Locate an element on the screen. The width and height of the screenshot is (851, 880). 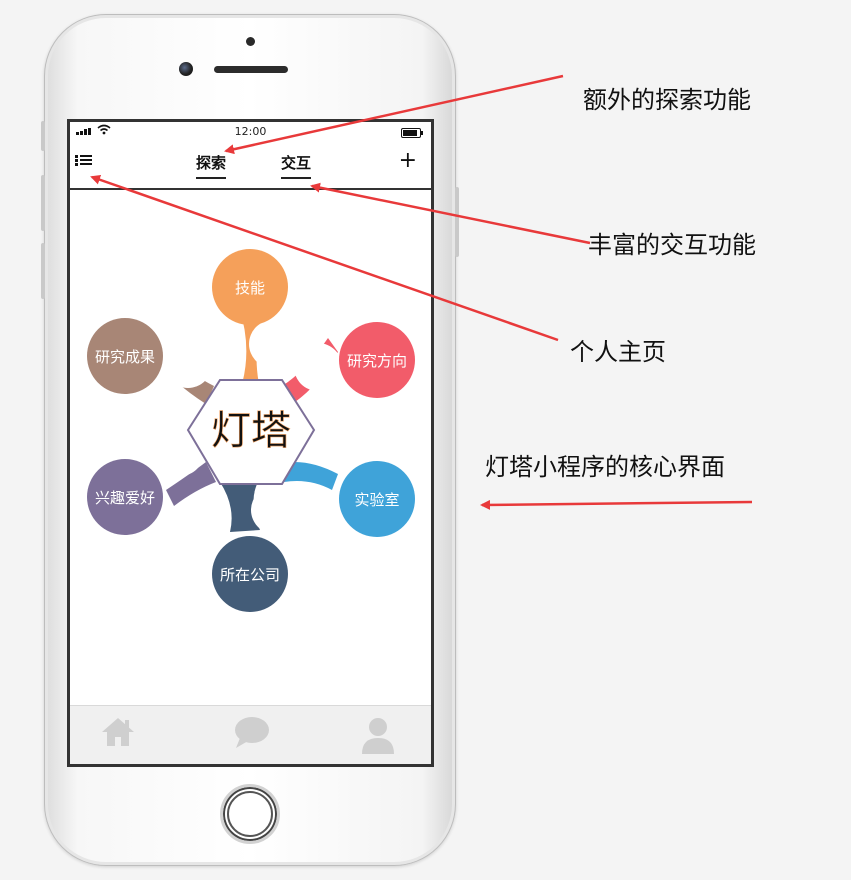
arrow-extra-explore is located at coordinates (394, 114).